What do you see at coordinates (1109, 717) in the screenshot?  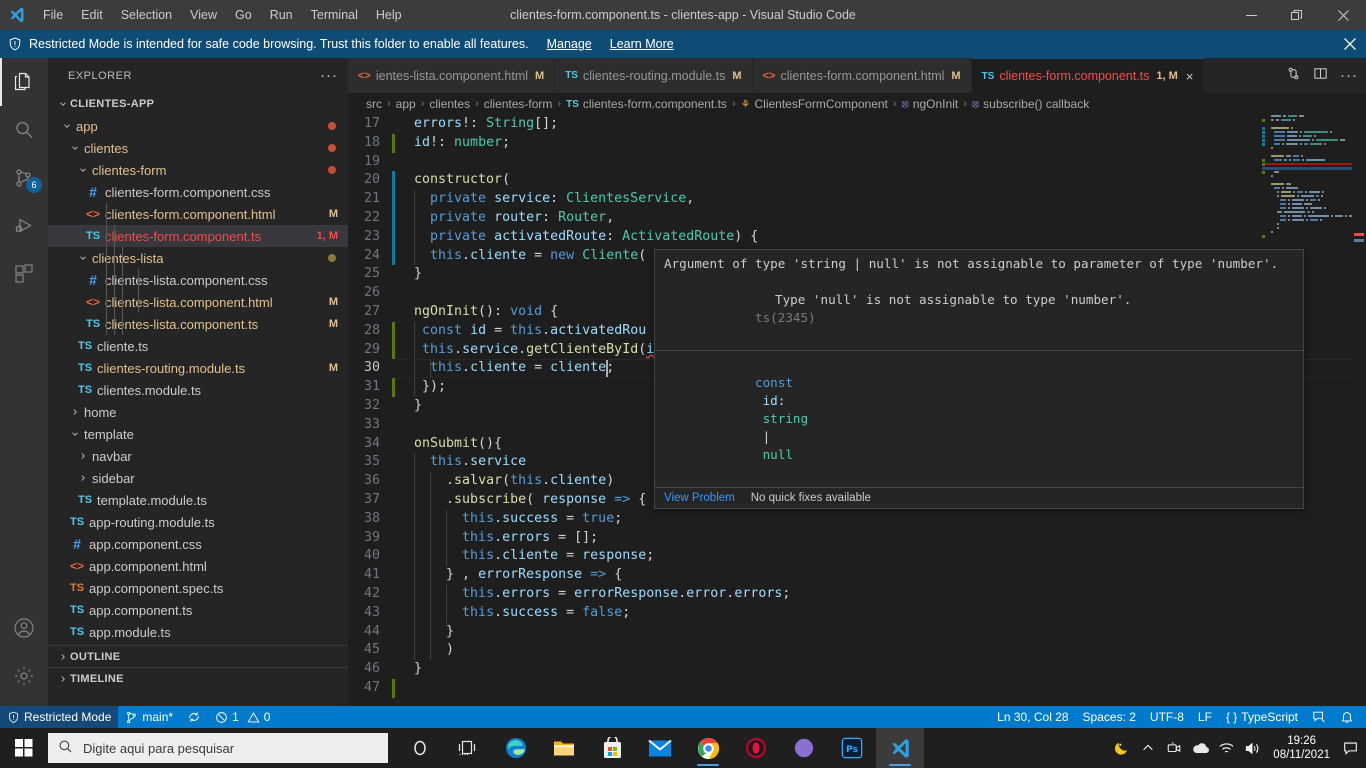 I see `status-indentation: Spaces: 2` at bounding box center [1109, 717].